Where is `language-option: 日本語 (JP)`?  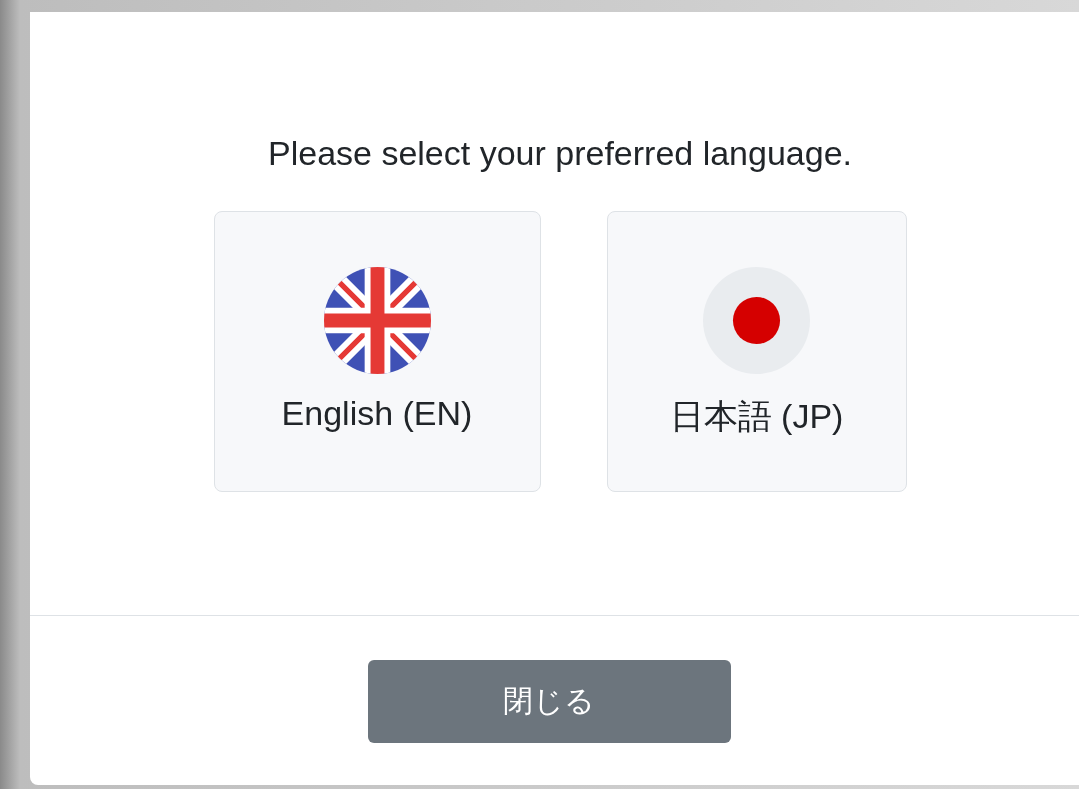 language-option: 日本語 (JP) is located at coordinates (756, 351).